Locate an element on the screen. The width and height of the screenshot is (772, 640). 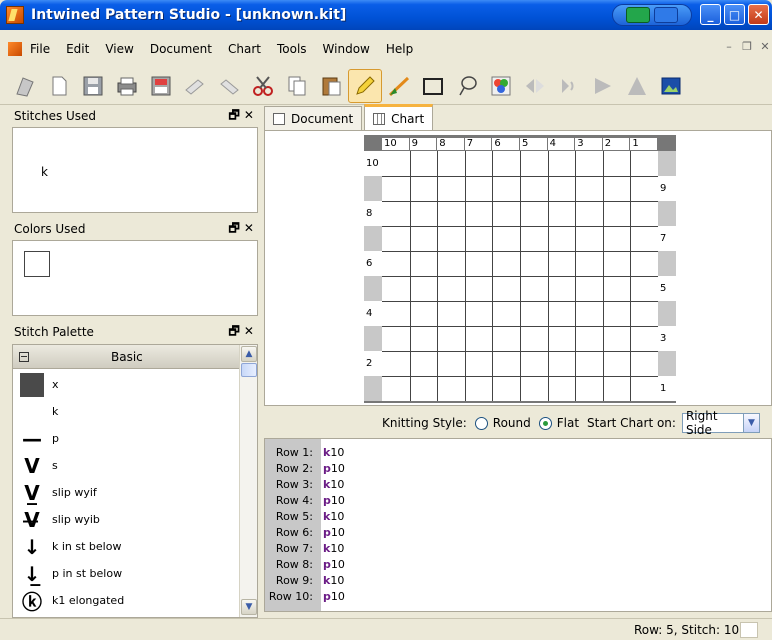
stitch-abbrev: p is located at coordinates (327, 596).